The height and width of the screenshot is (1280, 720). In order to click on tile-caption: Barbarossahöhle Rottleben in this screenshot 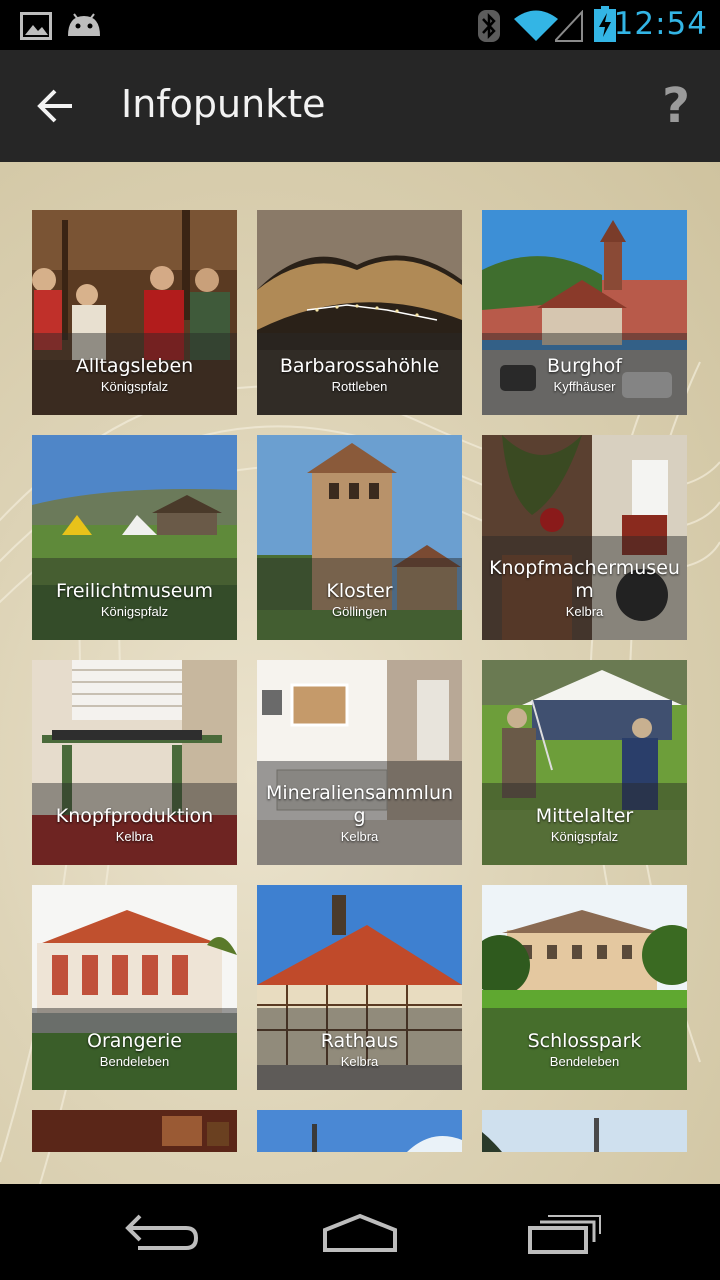, I will do `click(359, 375)`.